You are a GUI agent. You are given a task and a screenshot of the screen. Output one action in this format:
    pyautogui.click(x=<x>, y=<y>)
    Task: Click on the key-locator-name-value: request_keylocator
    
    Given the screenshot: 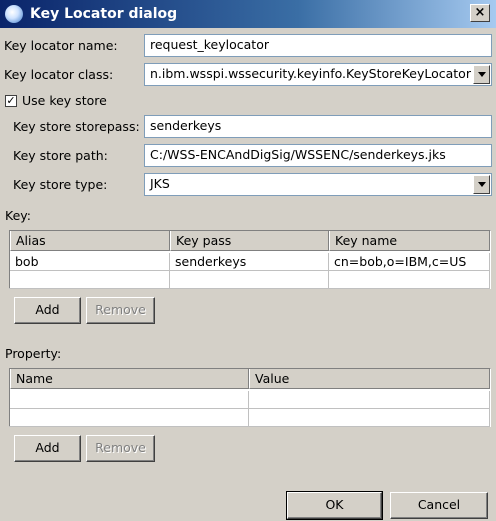 What is the action you would take?
    pyautogui.click(x=209, y=44)
    